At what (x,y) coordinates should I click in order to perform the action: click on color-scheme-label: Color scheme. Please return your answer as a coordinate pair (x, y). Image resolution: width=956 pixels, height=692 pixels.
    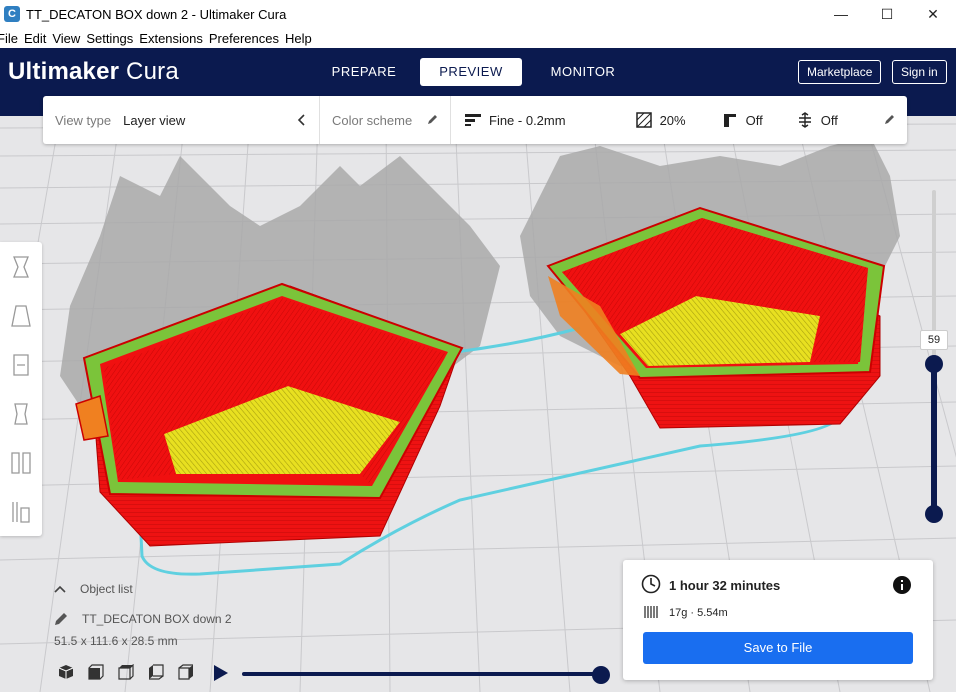
    Looking at the image, I should click on (372, 120).